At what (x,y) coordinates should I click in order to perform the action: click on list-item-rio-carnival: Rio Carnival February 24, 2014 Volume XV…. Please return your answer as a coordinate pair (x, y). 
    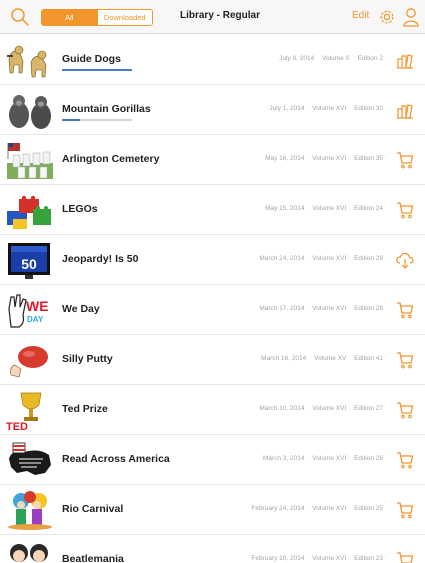
    Looking at the image, I should click on (212, 510).